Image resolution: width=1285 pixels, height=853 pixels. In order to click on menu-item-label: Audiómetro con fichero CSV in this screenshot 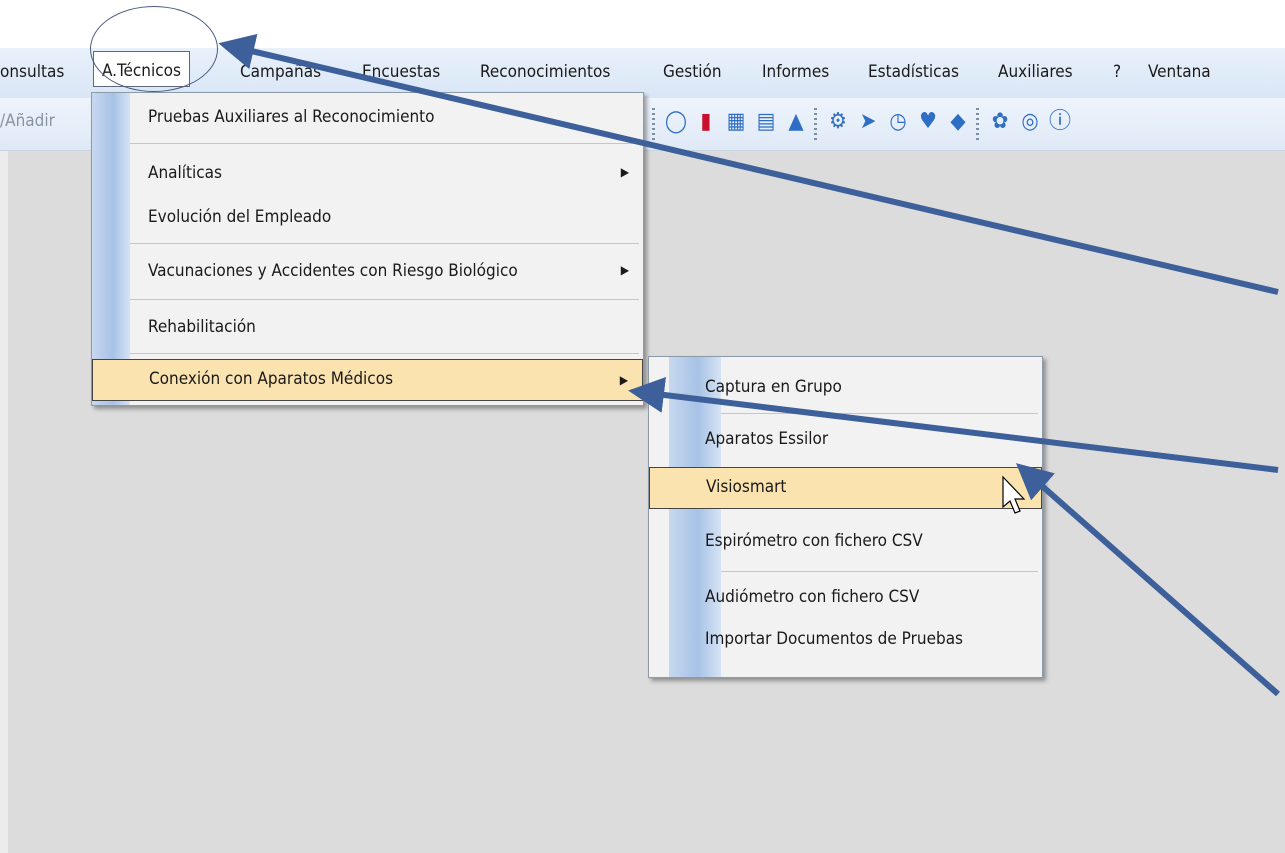, I will do `click(812, 597)`.